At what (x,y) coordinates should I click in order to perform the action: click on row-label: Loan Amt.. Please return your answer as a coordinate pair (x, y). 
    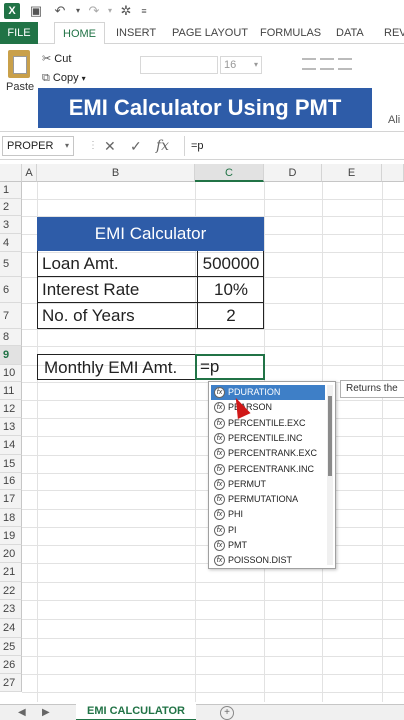
    Looking at the image, I should click on (80, 263).